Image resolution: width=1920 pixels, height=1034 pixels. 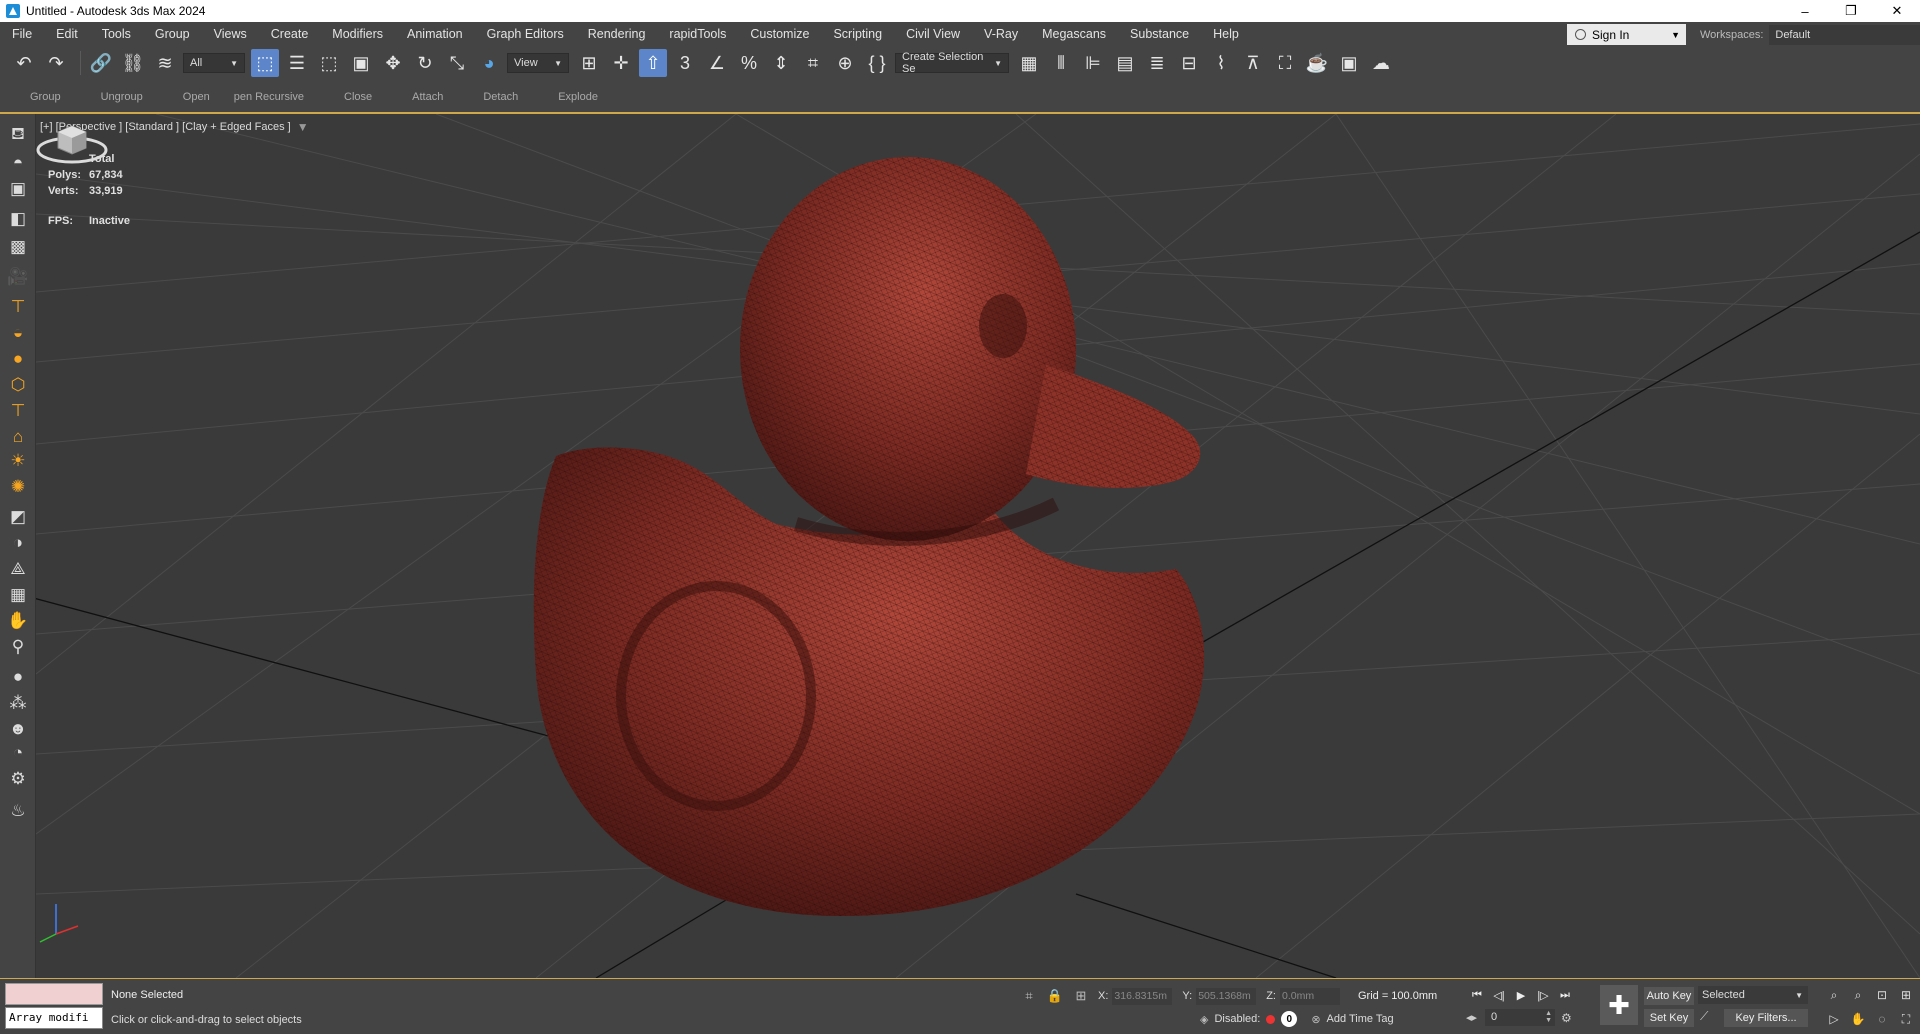 What do you see at coordinates (1074, 34) in the screenshot?
I see `menu-megascans: Megascans` at bounding box center [1074, 34].